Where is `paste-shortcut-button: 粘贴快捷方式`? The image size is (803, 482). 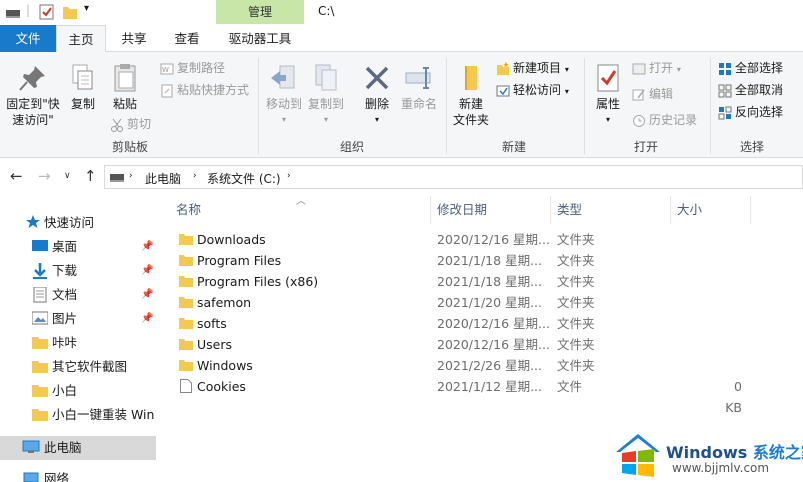
paste-shortcut-button: 粘贴快捷方式 is located at coordinates (204, 90).